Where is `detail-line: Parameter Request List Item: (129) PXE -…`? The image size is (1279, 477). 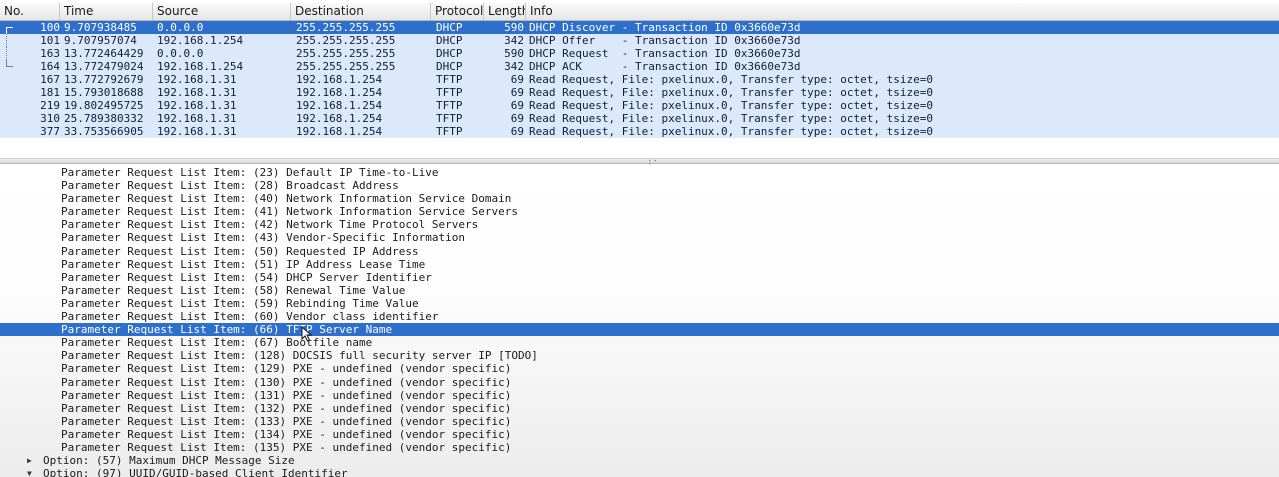
detail-line: Parameter Request List Item: (129) PXE -… is located at coordinates (639, 368).